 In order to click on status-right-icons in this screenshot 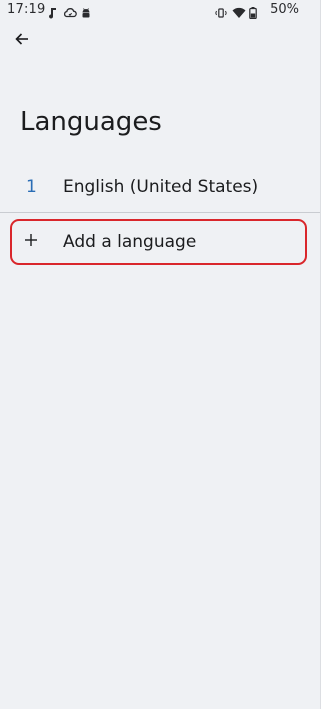, I will do `click(238, 11)`.